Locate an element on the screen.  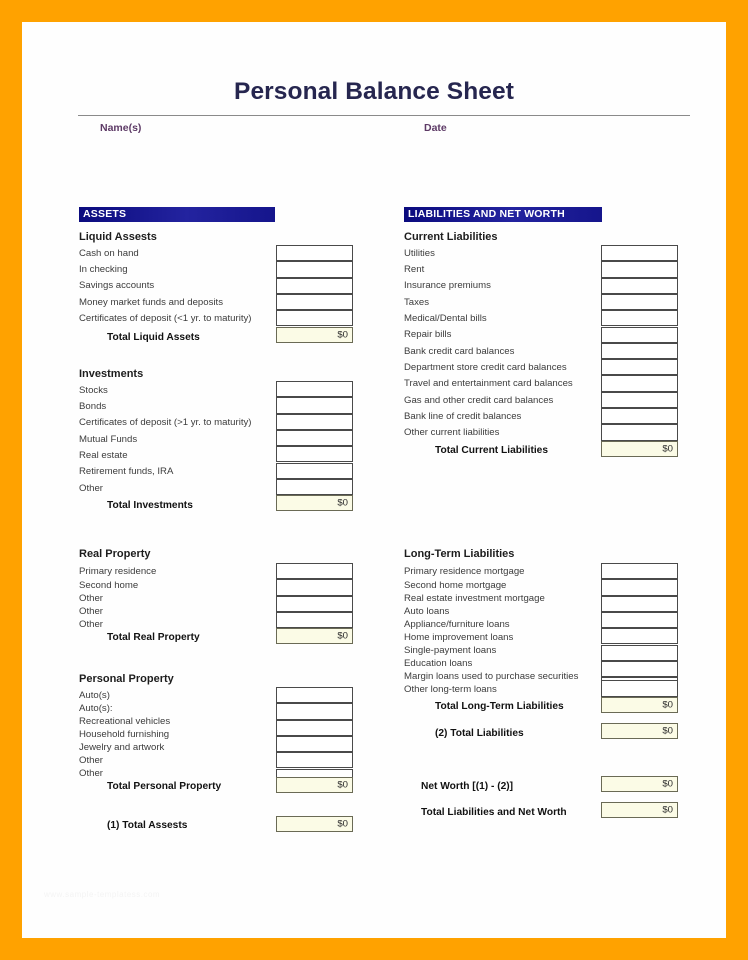
total-value-investments: $0 is located at coordinates (314, 503).